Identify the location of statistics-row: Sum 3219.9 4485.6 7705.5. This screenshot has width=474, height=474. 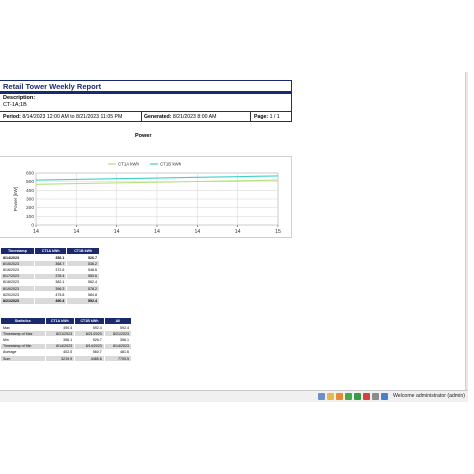
(66, 358).